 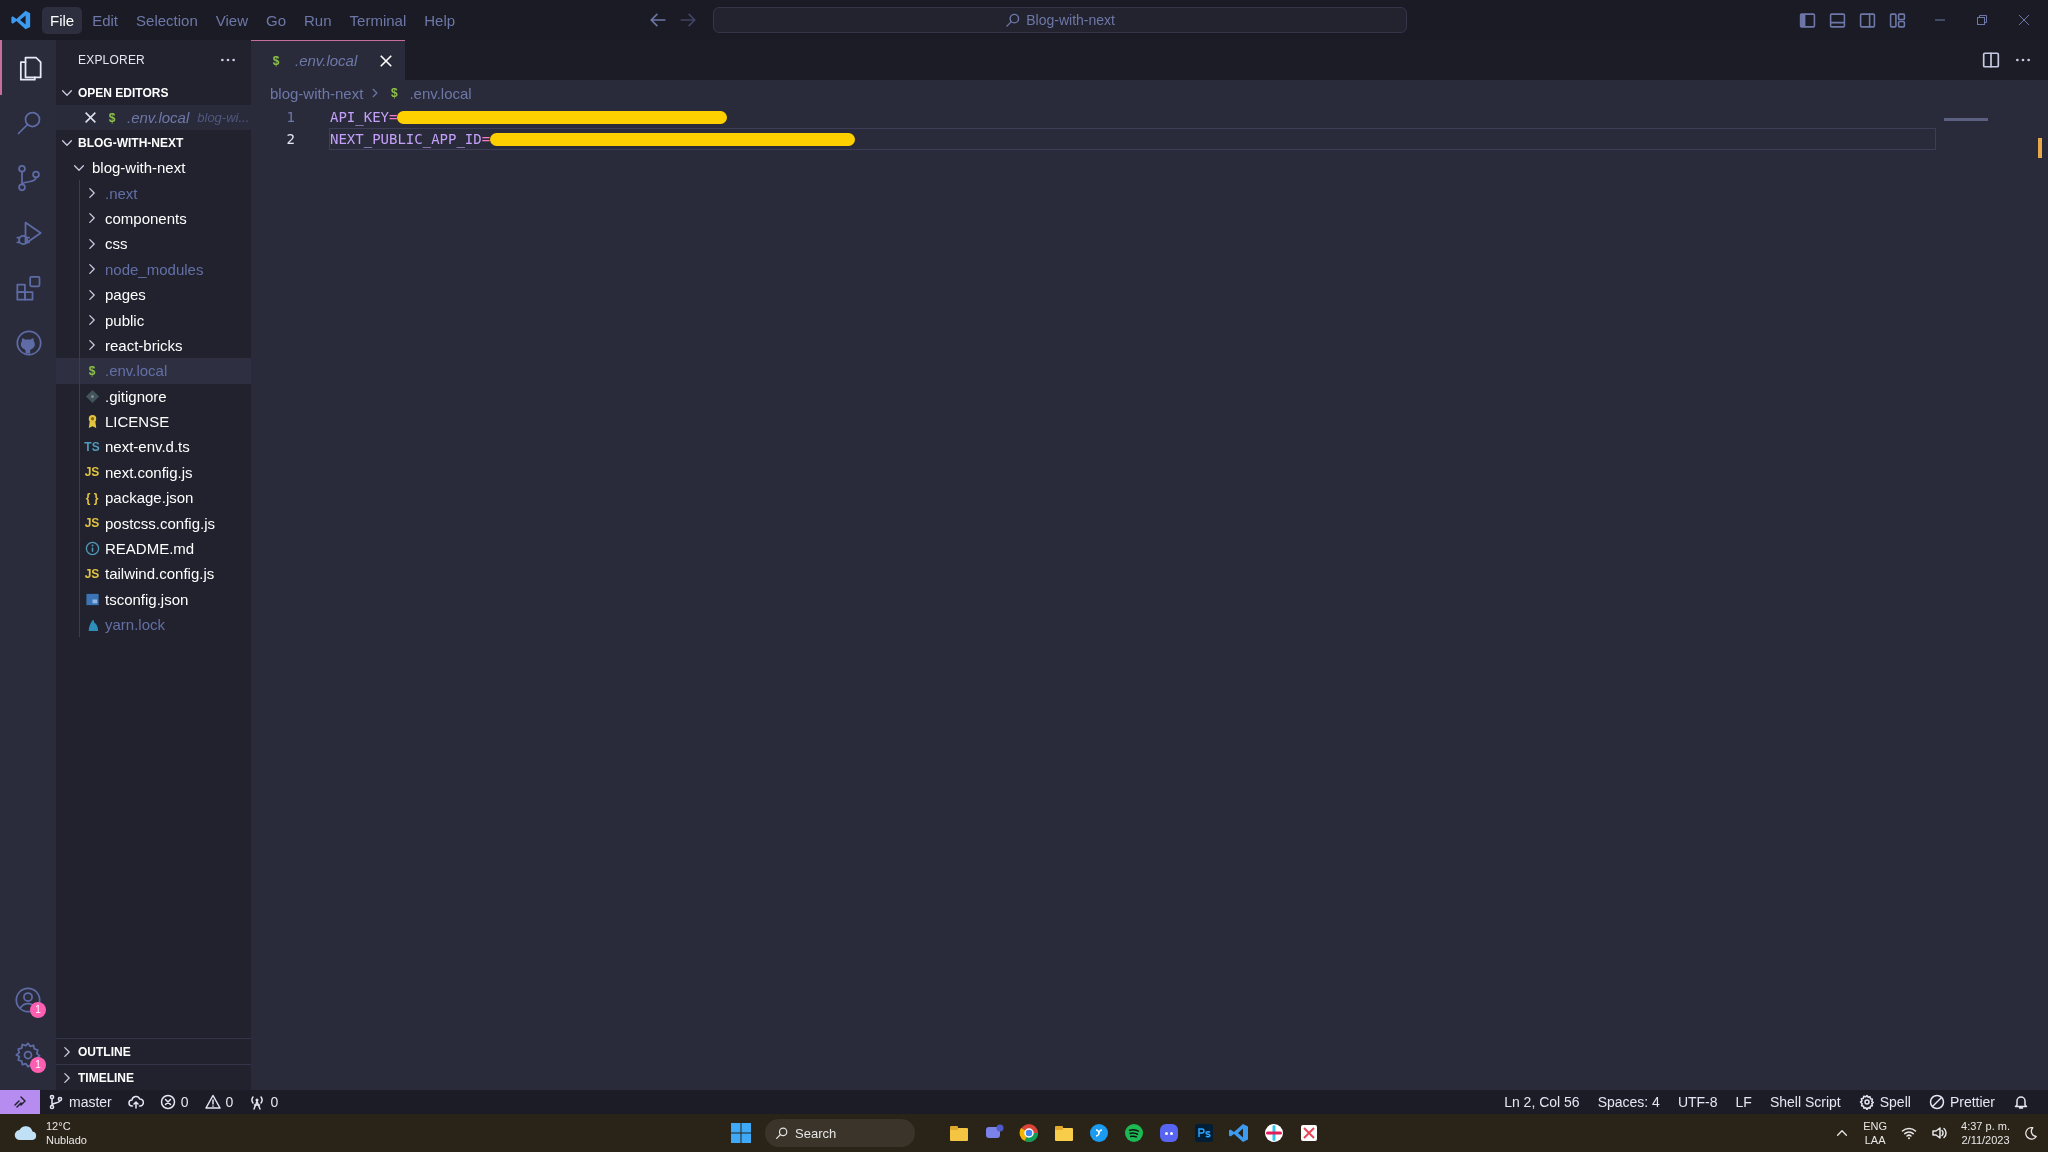 I want to click on bell-icon, so click(x=2021, y=1102).